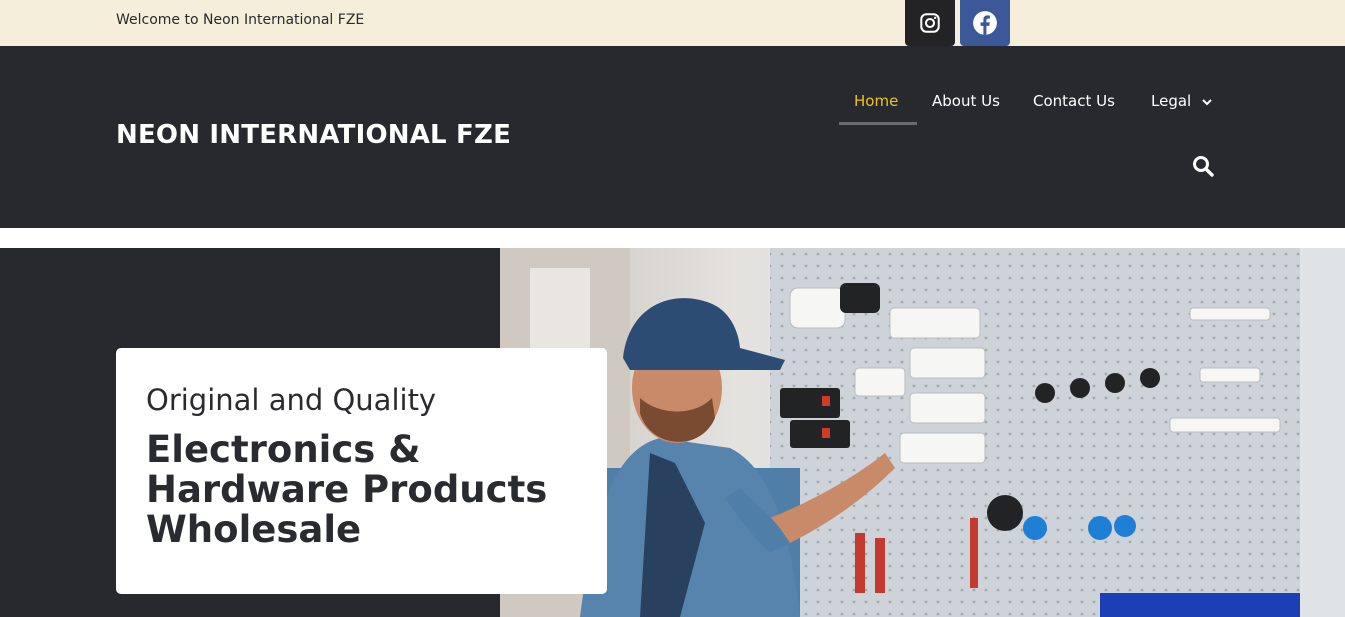 The width and height of the screenshot is (1345, 617). I want to click on nav-about-us: About Us, so click(966, 101).